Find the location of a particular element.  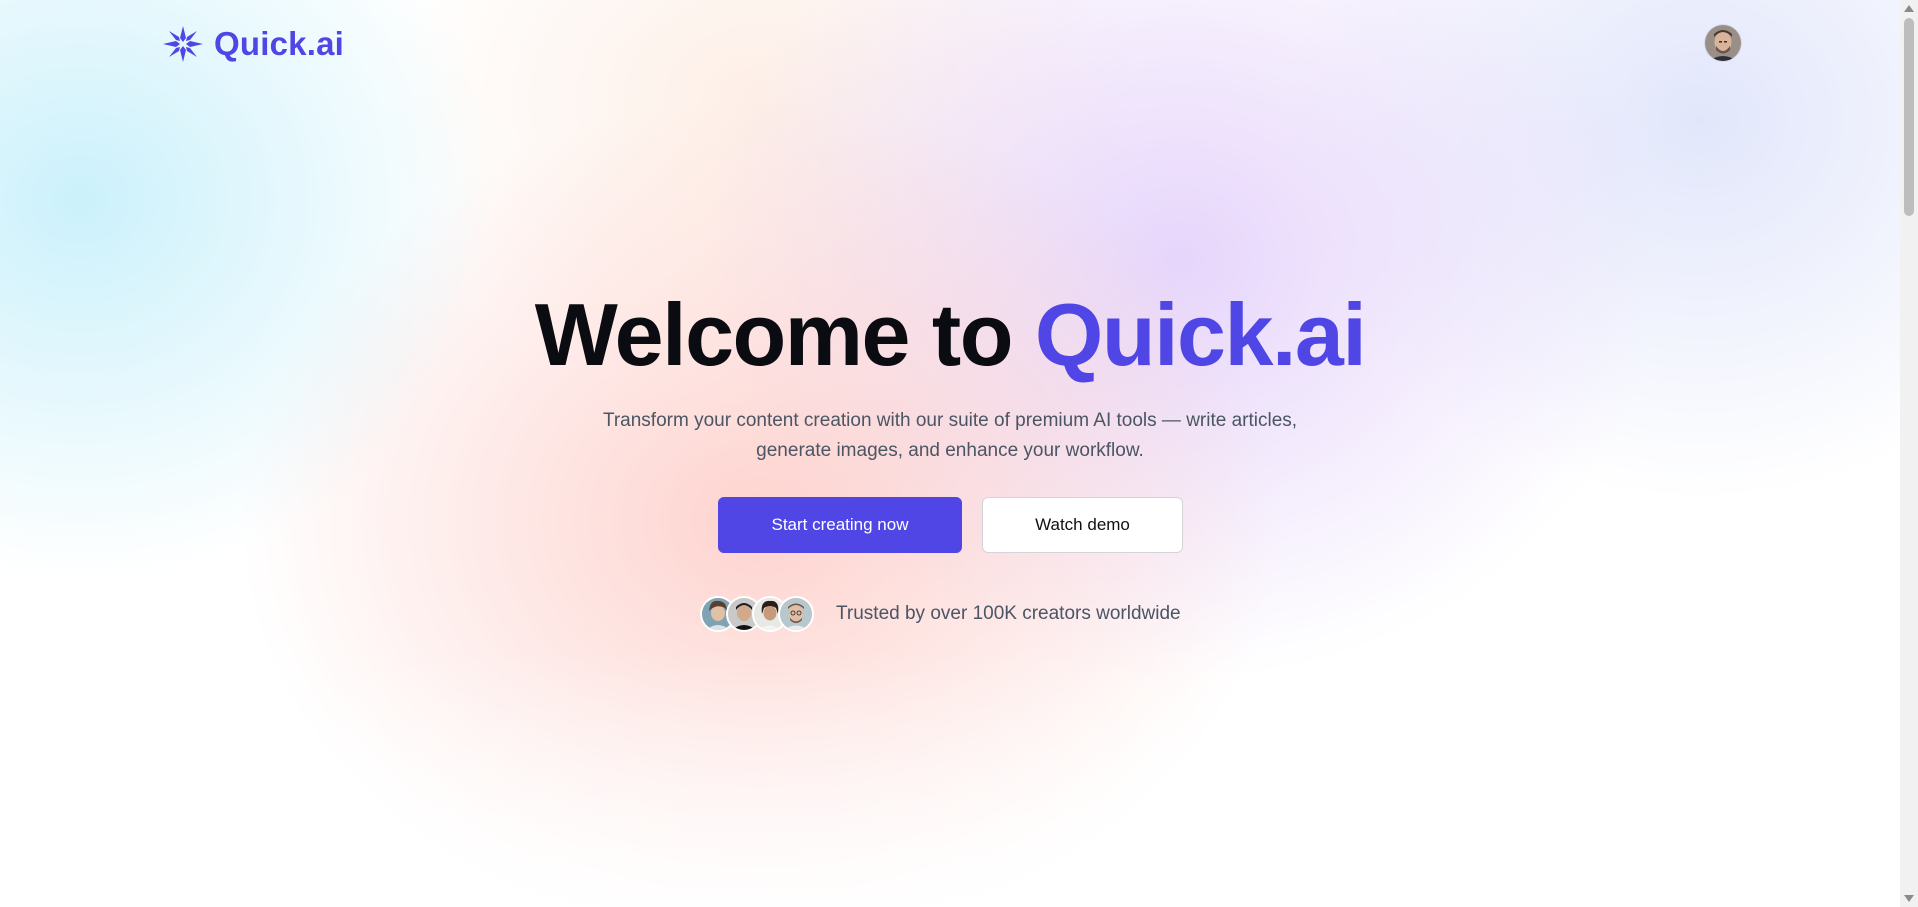

social-proof: Trusted by over 100K creators worldwide is located at coordinates (940, 614).